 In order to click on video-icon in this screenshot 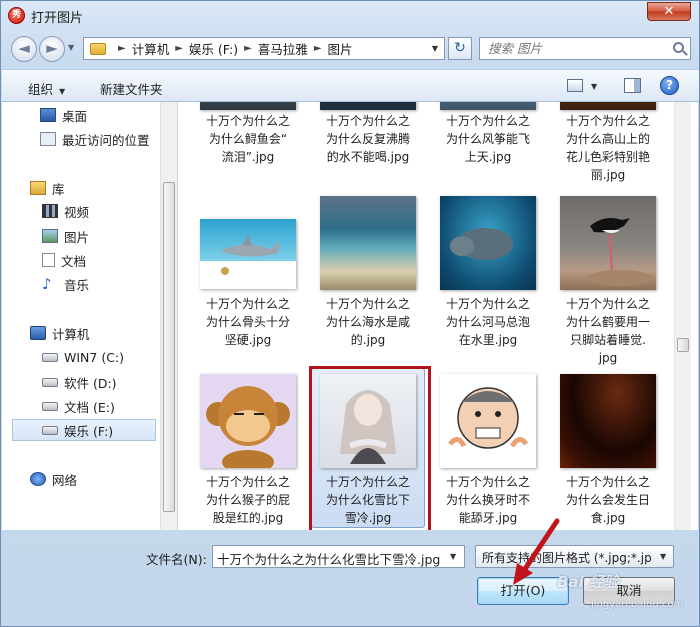, I will do `click(50, 211)`.